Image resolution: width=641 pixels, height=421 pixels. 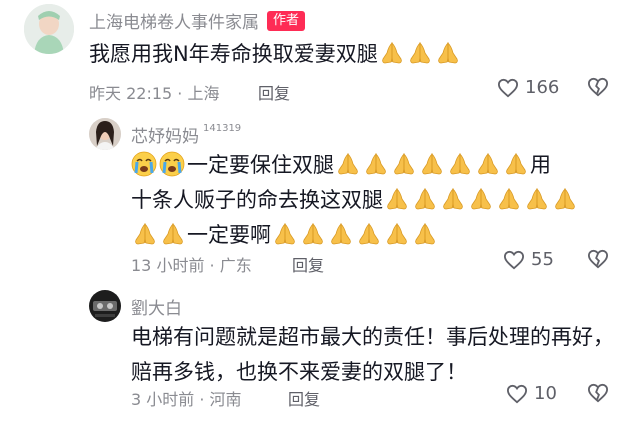 I want to click on like-button: 10, so click(x=531, y=393).